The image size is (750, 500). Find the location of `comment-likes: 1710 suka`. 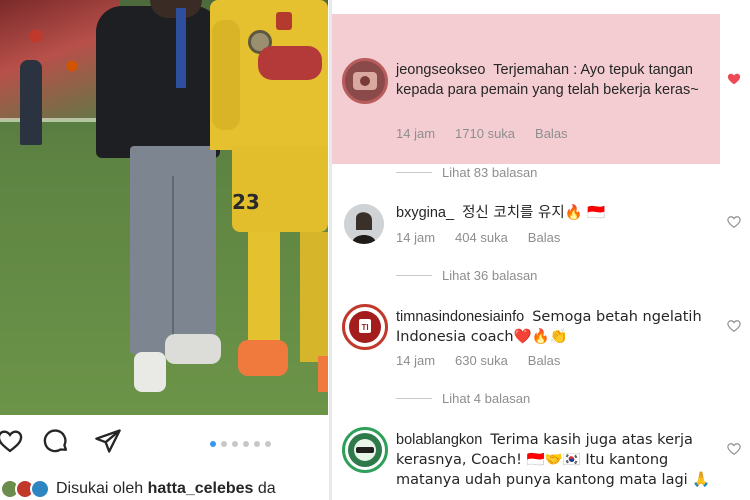

comment-likes: 1710 suka is located at coordinates (485, 133).